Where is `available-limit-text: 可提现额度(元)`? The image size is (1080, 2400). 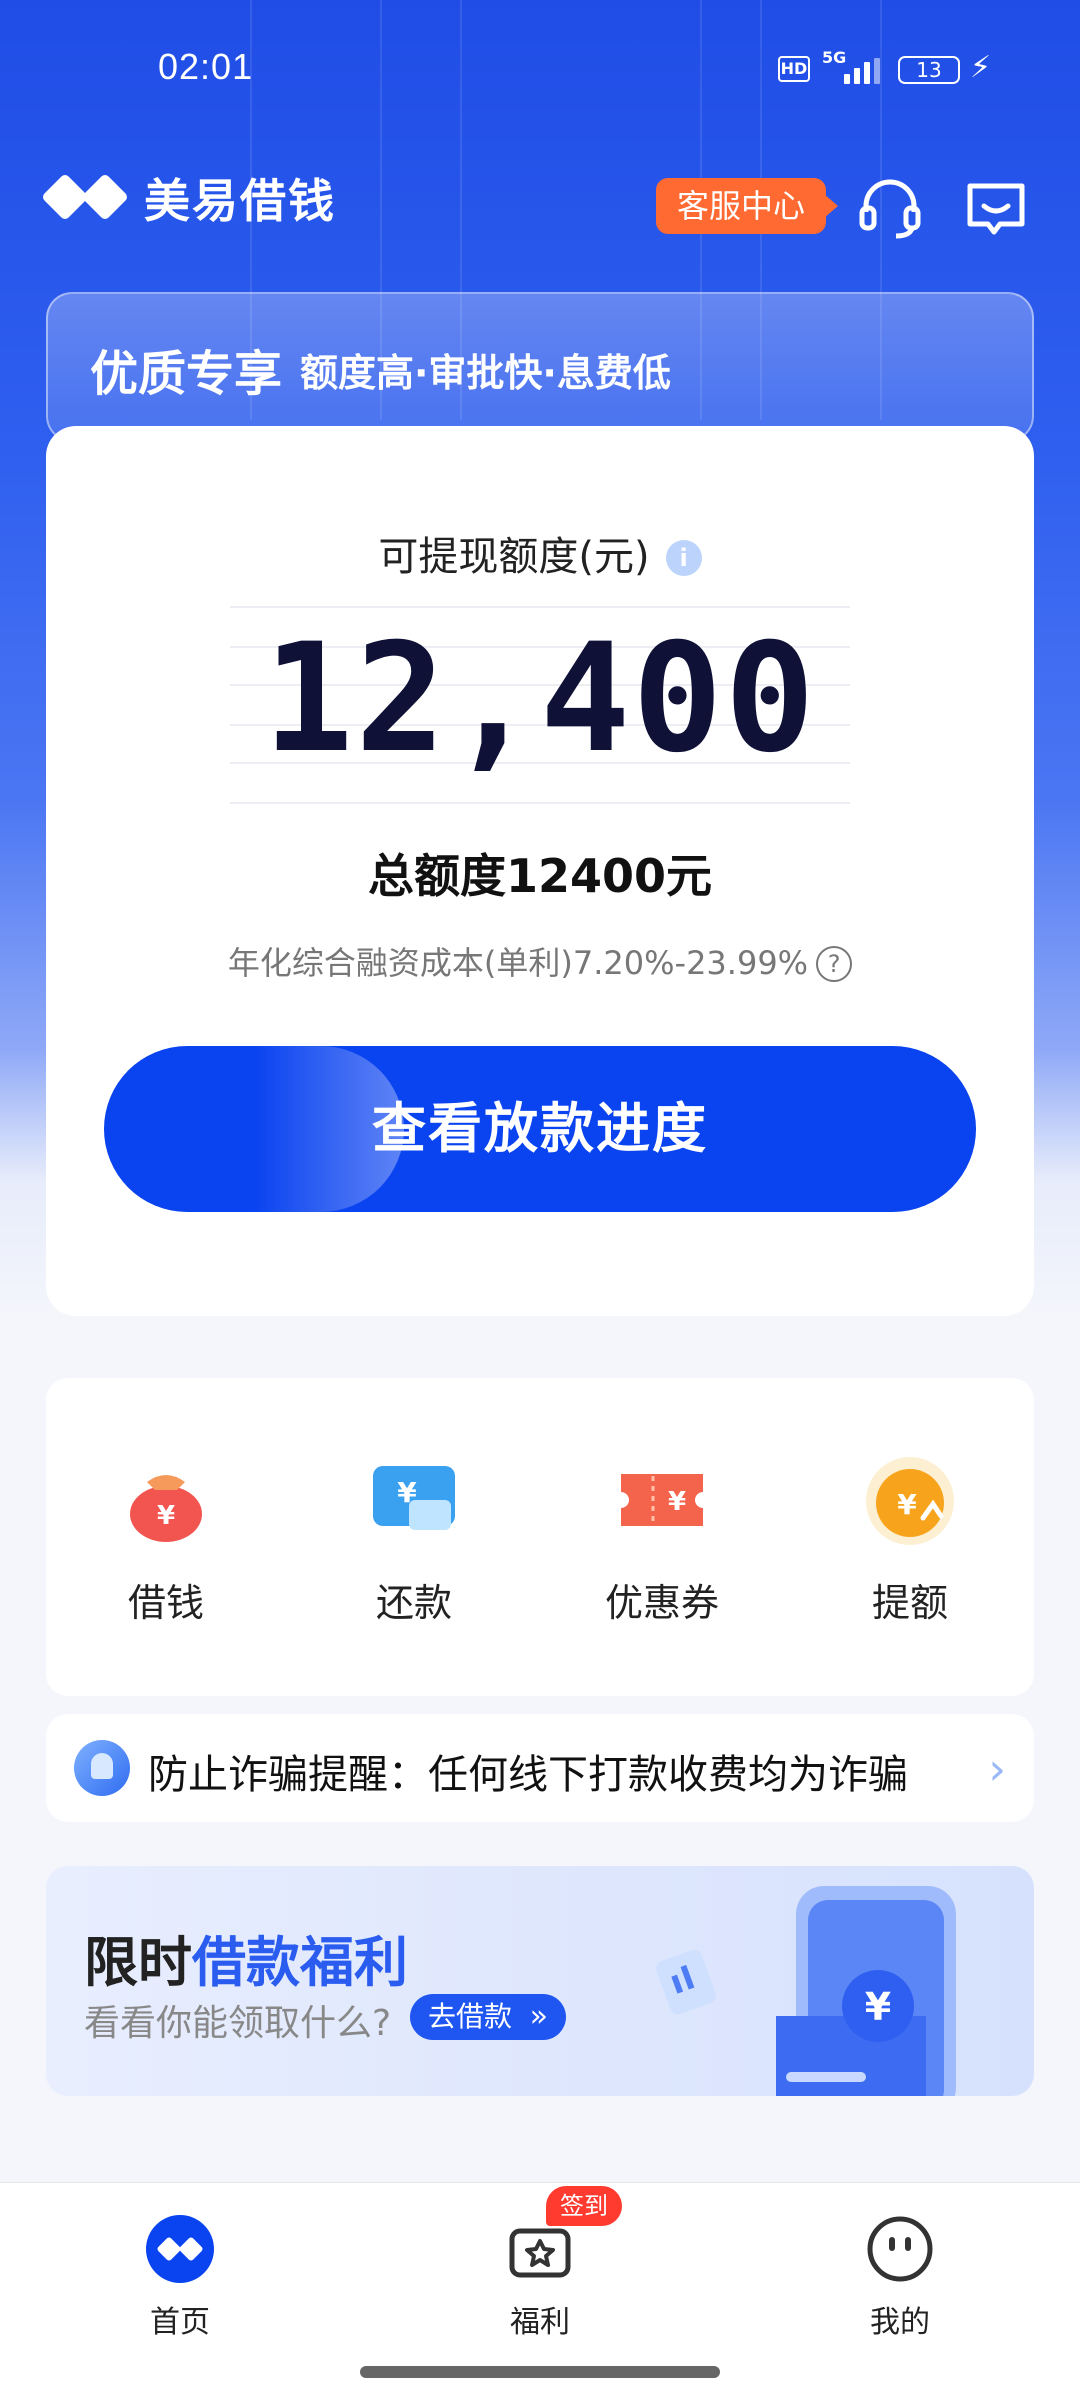
available-limit-text: 可提现额度(元) is located at coordinates (514, 557).